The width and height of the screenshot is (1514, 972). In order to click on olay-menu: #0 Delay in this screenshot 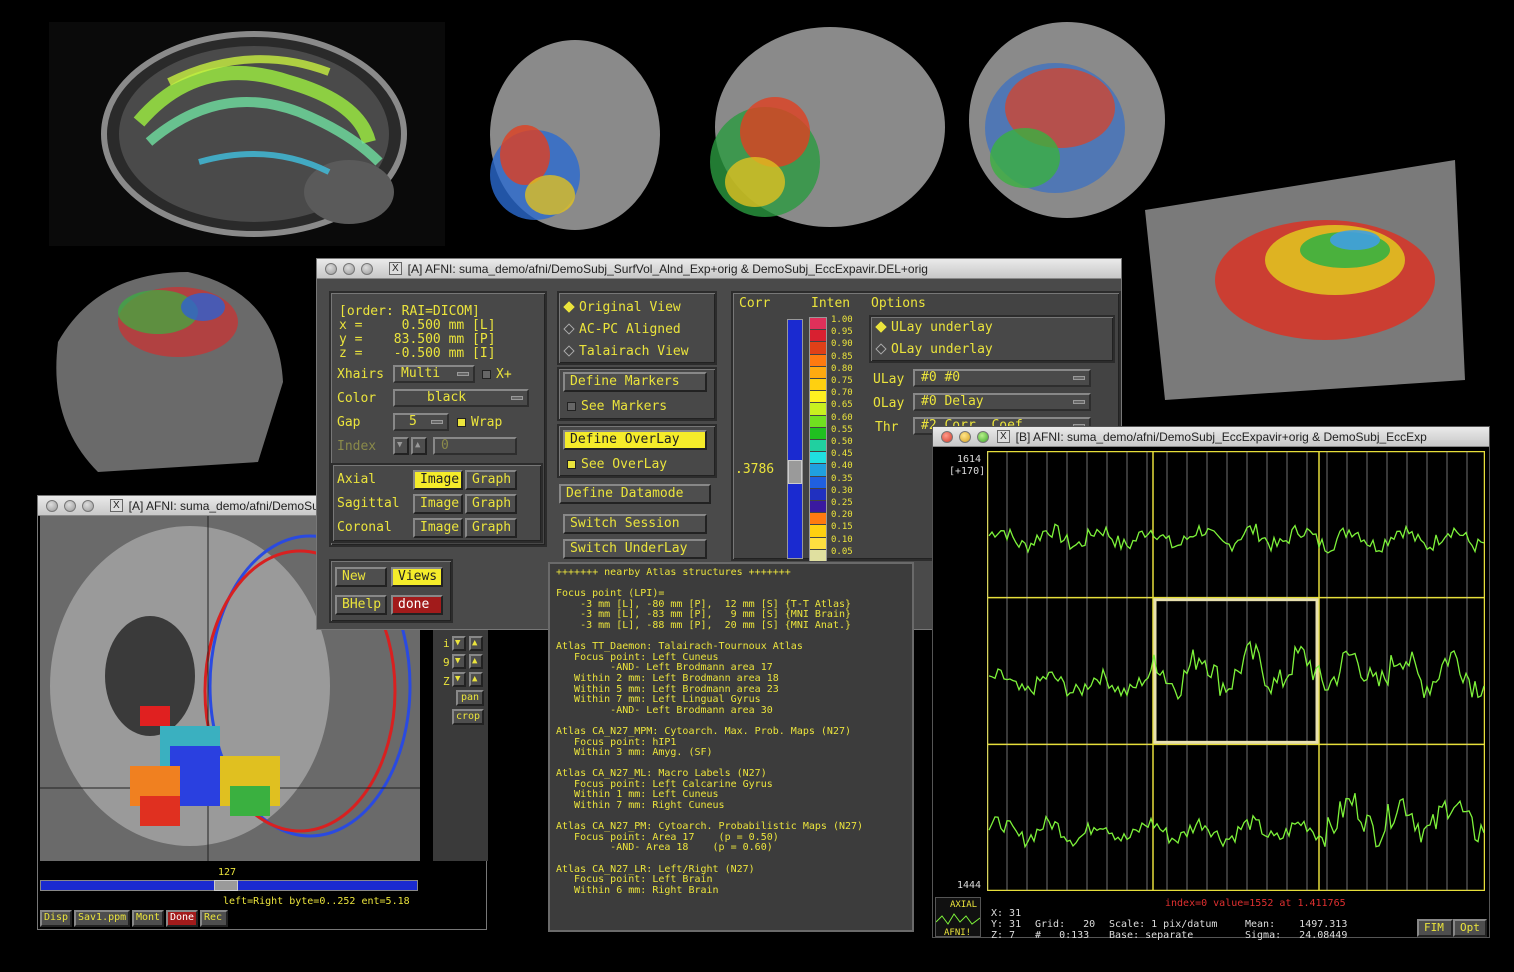, I will do `click(1002, 402)`.